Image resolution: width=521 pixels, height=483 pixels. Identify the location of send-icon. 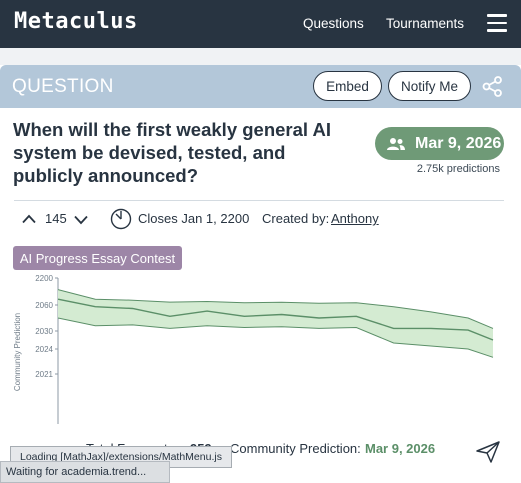
(488, 452).